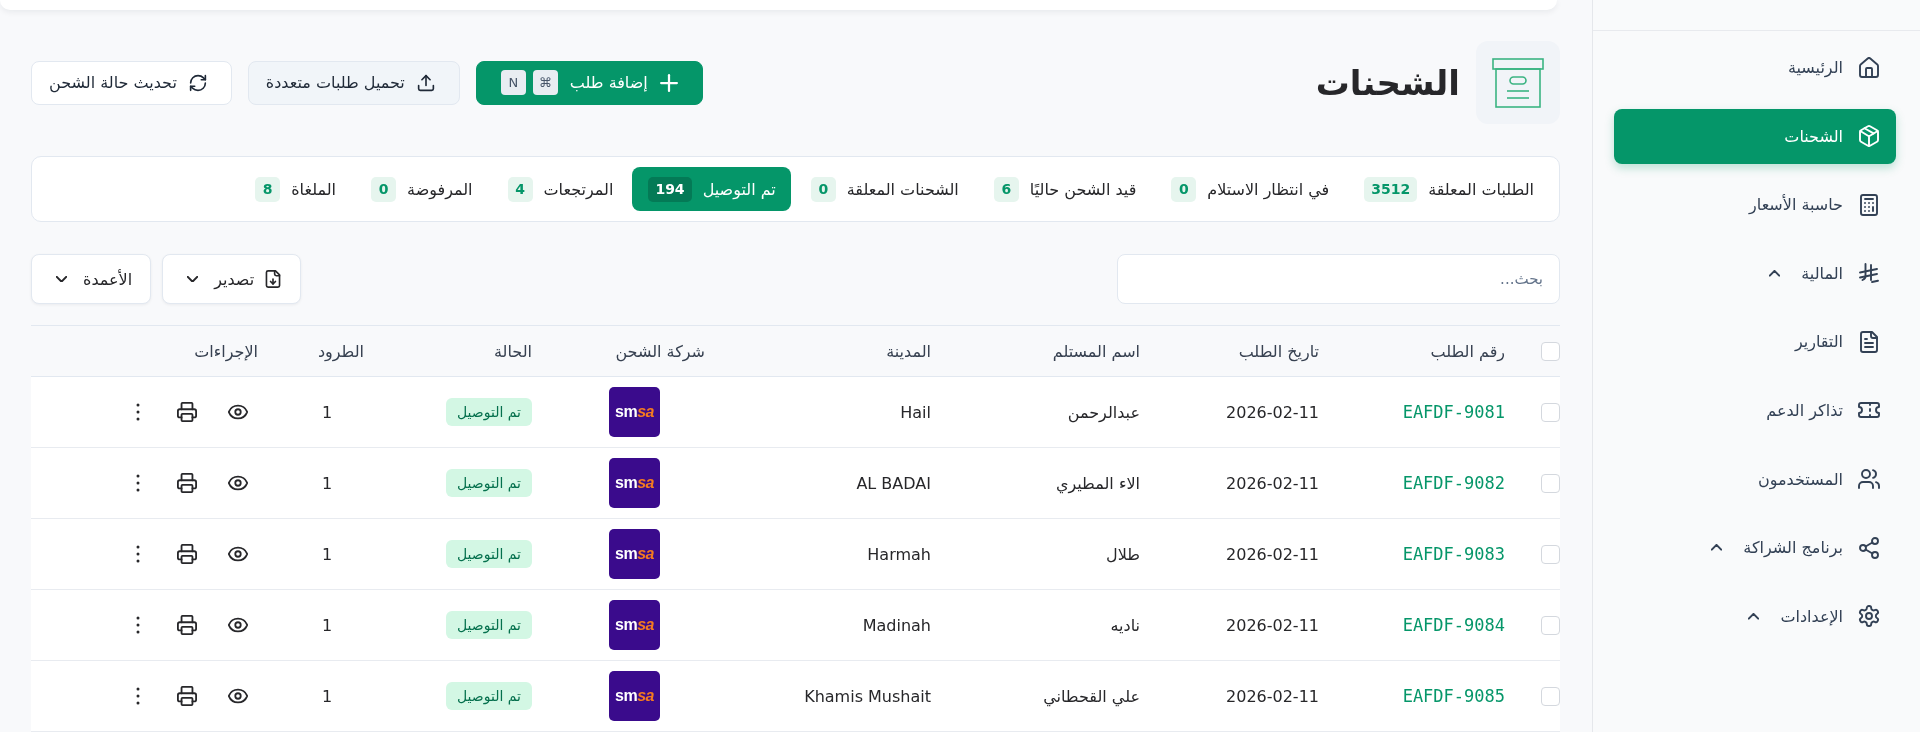  Describe the element at coordinates (1869, 341) in the screenshot. I see `document-icon` at that location.